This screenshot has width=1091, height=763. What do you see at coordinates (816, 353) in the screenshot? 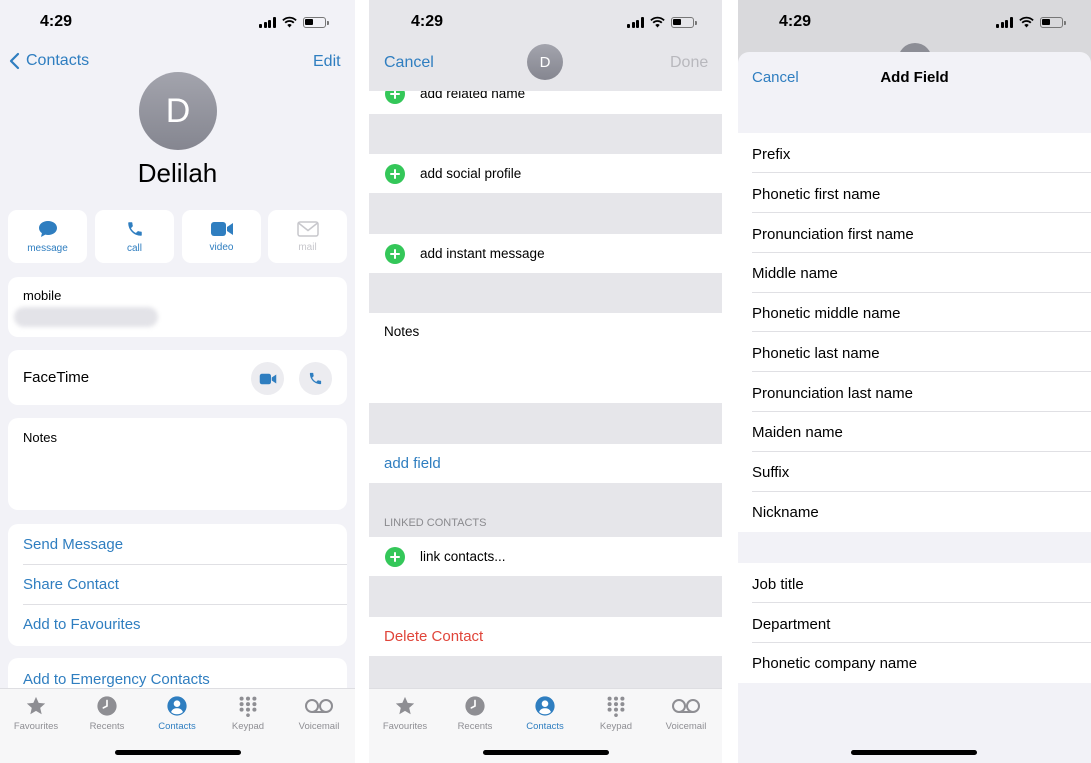
I see `field-option: Phonetic last name` at bounding box center [816, 353].